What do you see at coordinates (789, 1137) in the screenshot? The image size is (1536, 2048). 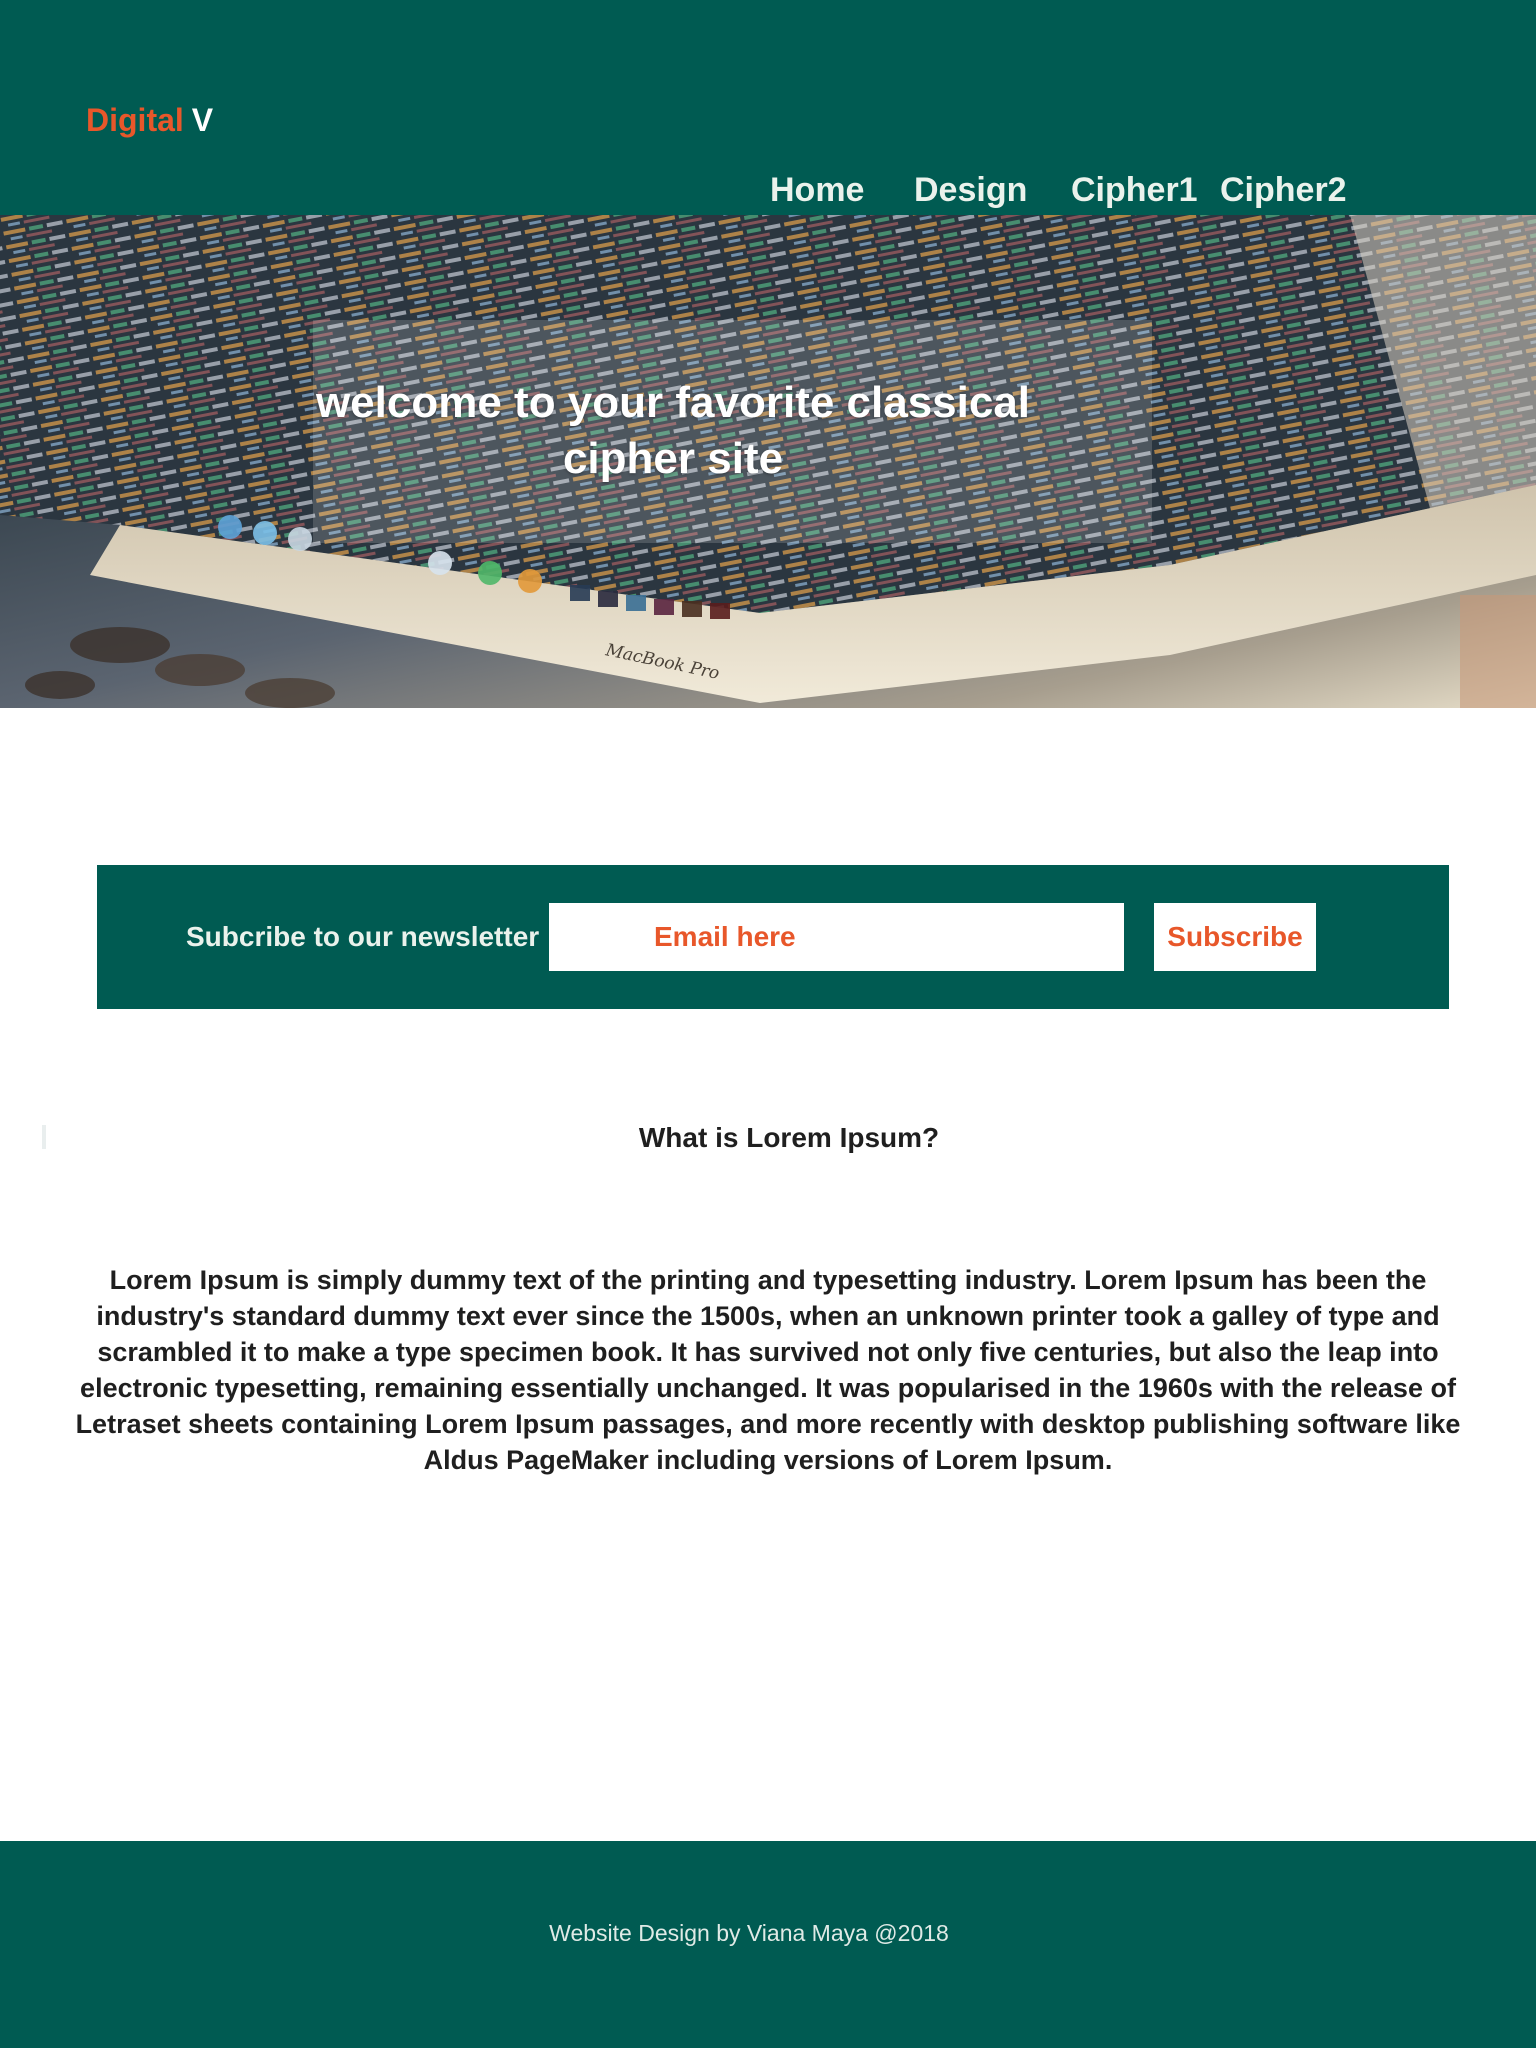 I see `section-heading: What is Lorem Ipsum?` at bounding box center [789, 1137].